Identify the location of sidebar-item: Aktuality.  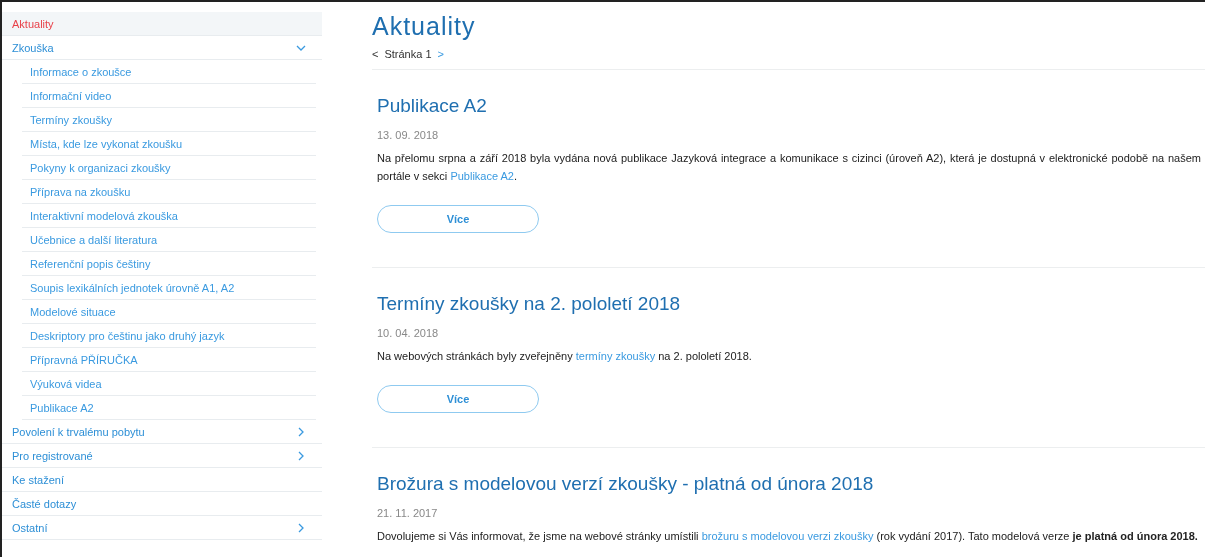
(162, 24).